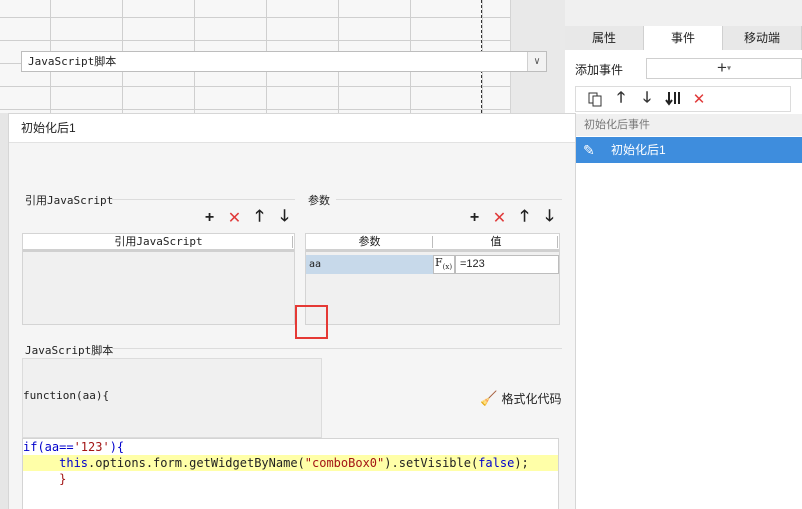 This screenshot has width=802, height=509. I want to click on script-type-value: JavaScript脚本, so click(72, 61).